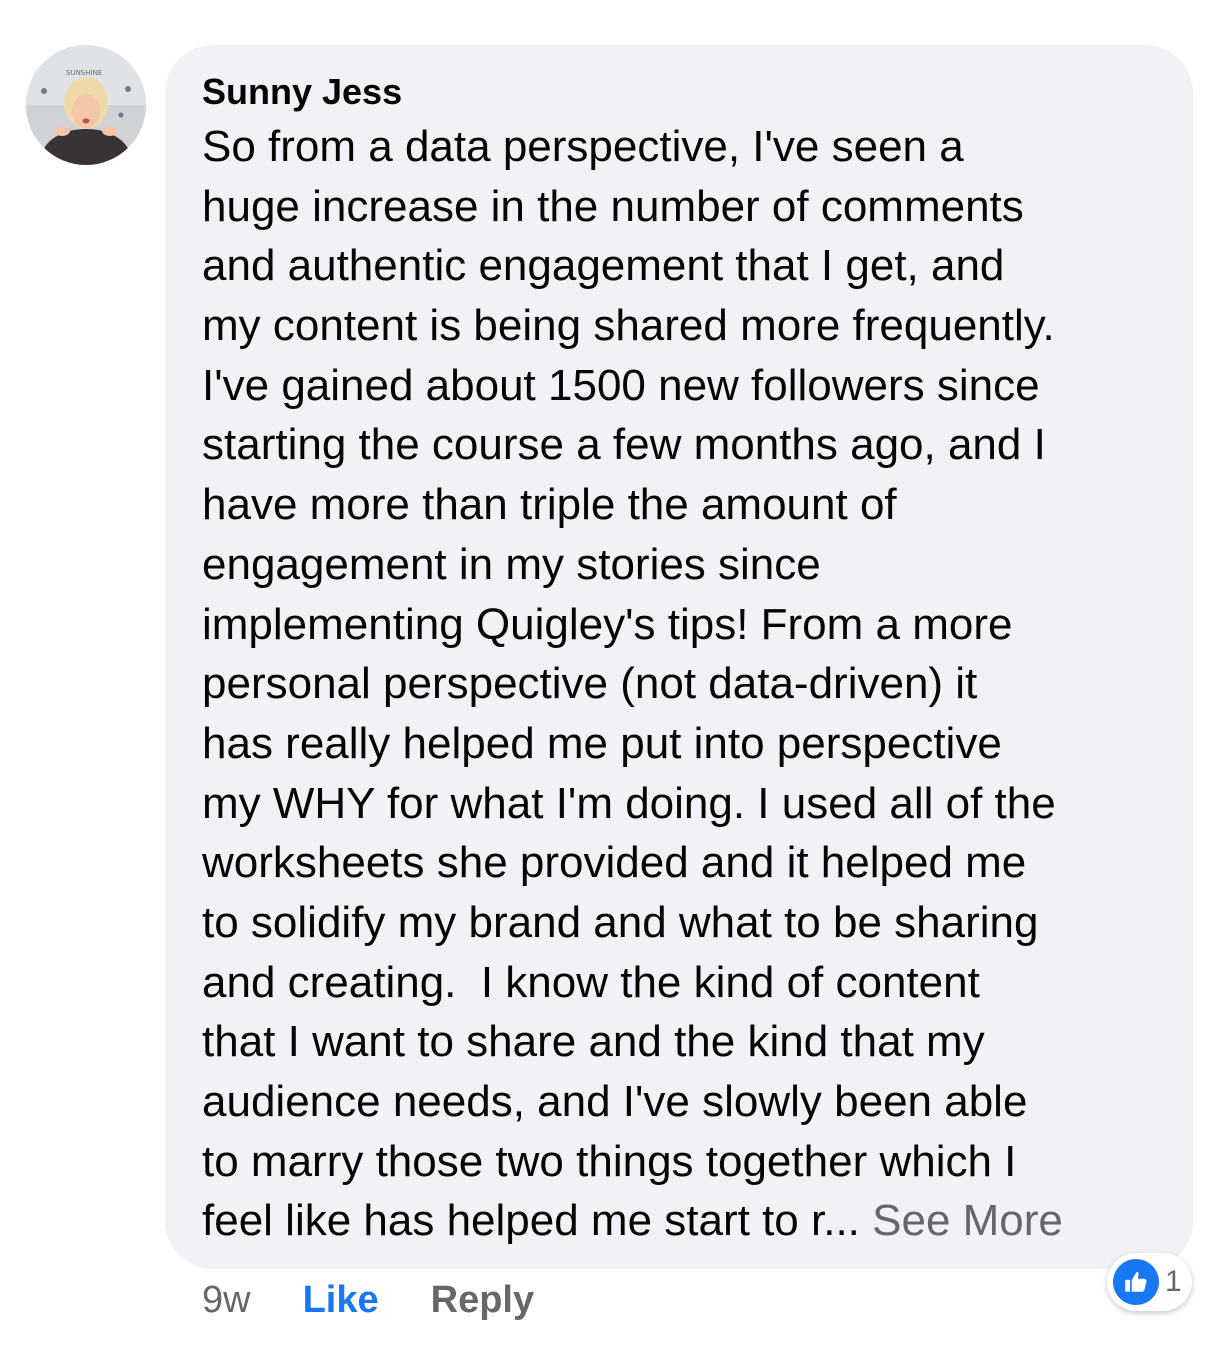 Image resolution: width=1232 pixels, height=1360 pixels. Describe the element at coordinates (591, 982) in the screenshot. I see `comment-line: and creating. I know the kind of content` at that location.